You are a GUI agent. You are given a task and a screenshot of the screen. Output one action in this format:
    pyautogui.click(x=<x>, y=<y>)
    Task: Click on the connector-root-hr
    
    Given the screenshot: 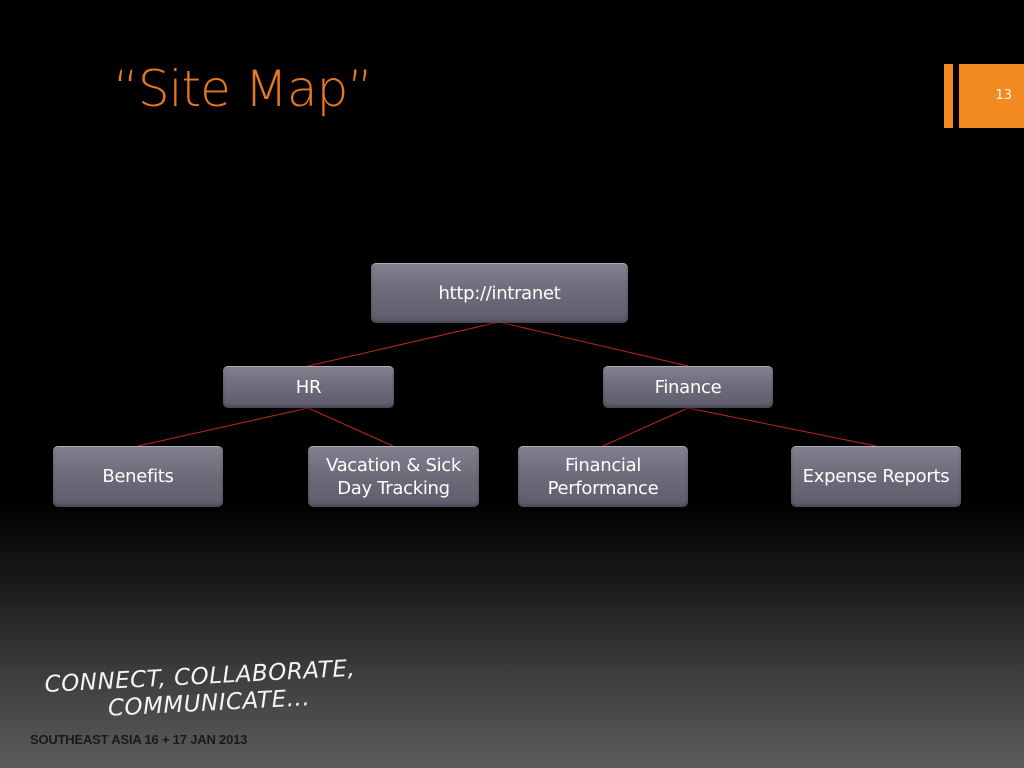 What is the action you would take?
    pyautogui.click(x=403, y=344)
    